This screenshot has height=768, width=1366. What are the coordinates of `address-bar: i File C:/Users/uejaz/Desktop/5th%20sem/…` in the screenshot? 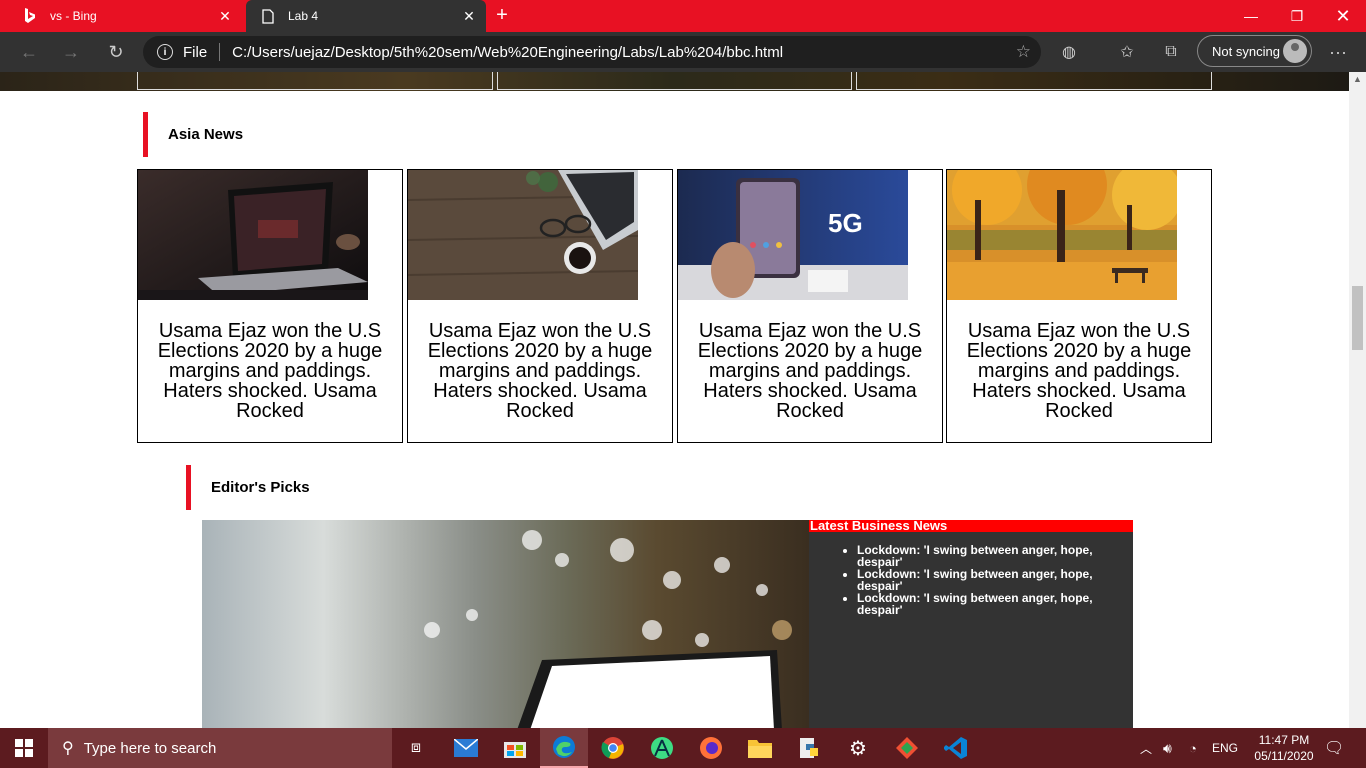 It's located at (592, 52).